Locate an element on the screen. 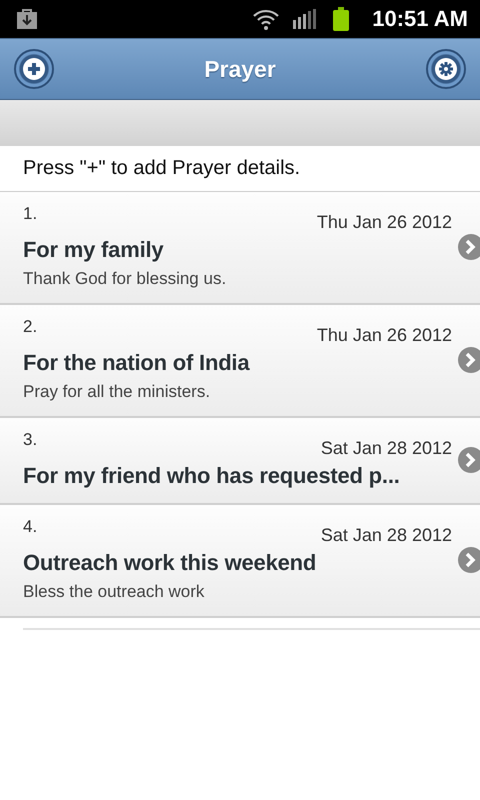 The height and width of the screenshot is (800, 480). item-note: Bless the outreach work is located at coordinates (114, 592).